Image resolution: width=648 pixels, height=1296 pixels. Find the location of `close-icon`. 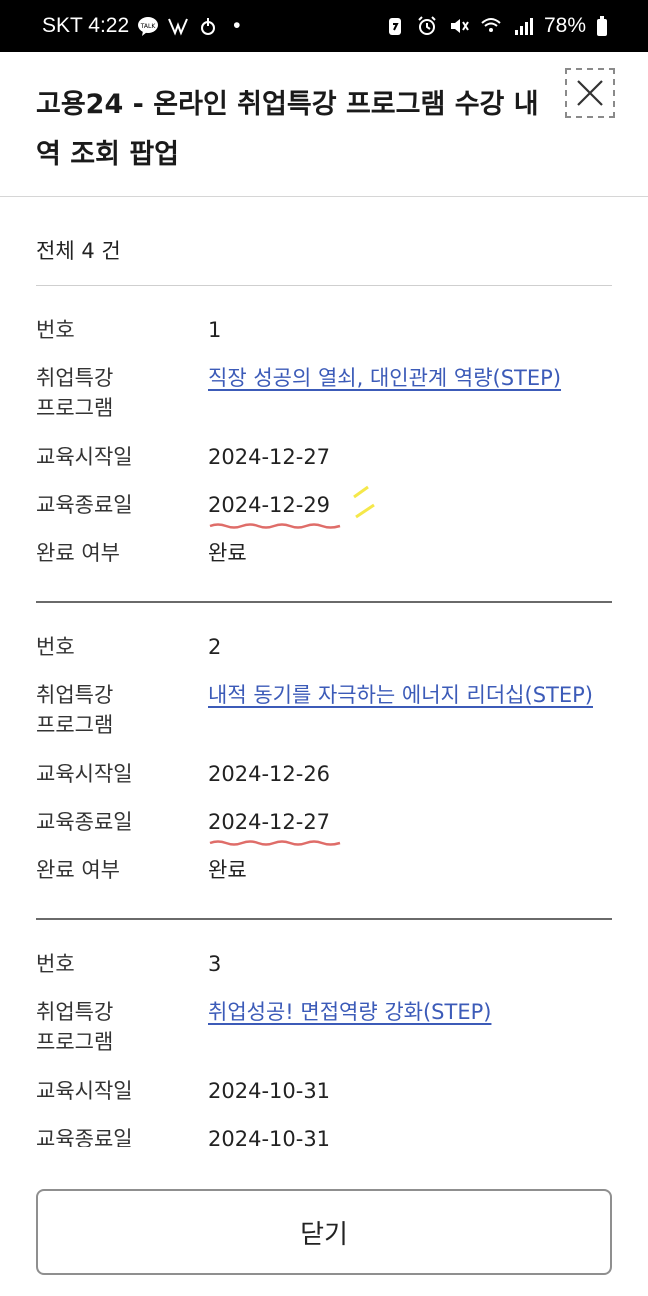

close-icon is located at coordinates (590, 93).